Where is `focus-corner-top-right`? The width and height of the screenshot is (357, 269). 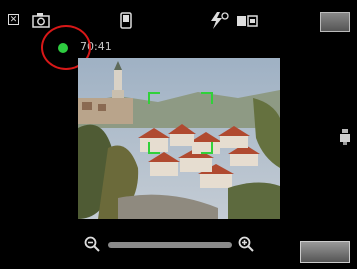
focus-corner-top-right is located at coordinates (207, 98).